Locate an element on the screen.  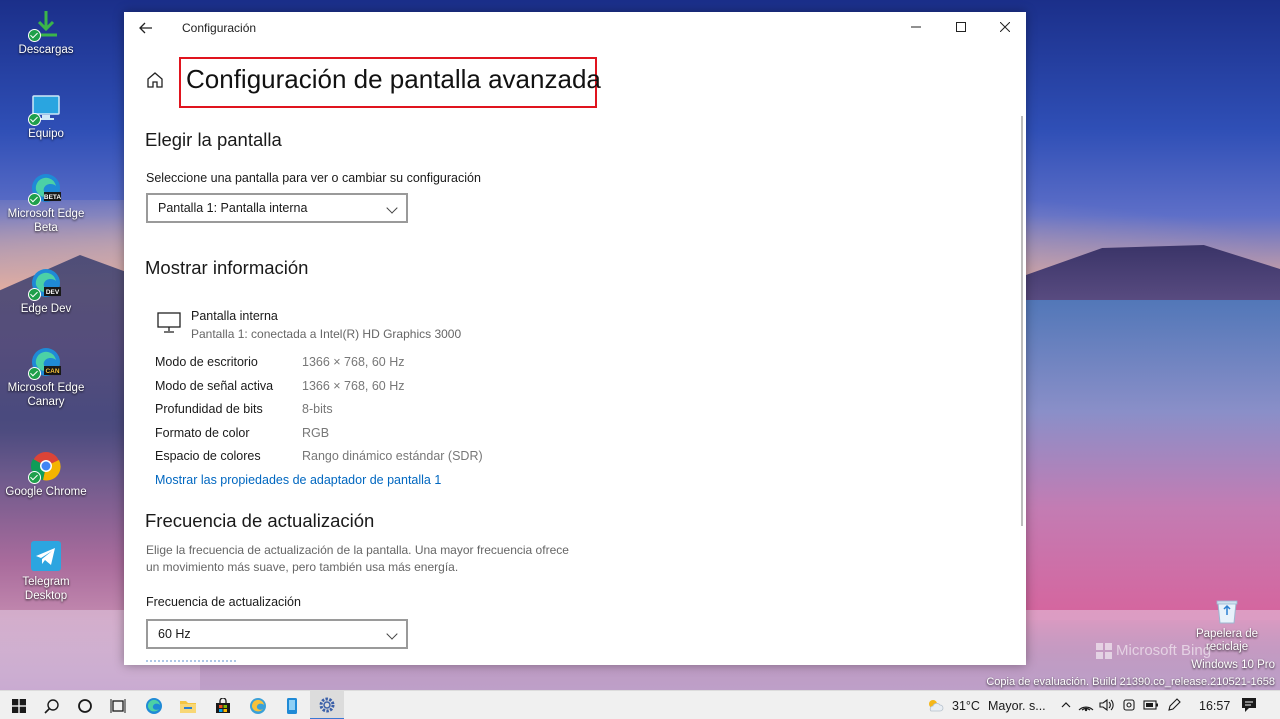
desktop-icon-edge-dev: DEV Edge Dev is located at coordinates (46, 291).